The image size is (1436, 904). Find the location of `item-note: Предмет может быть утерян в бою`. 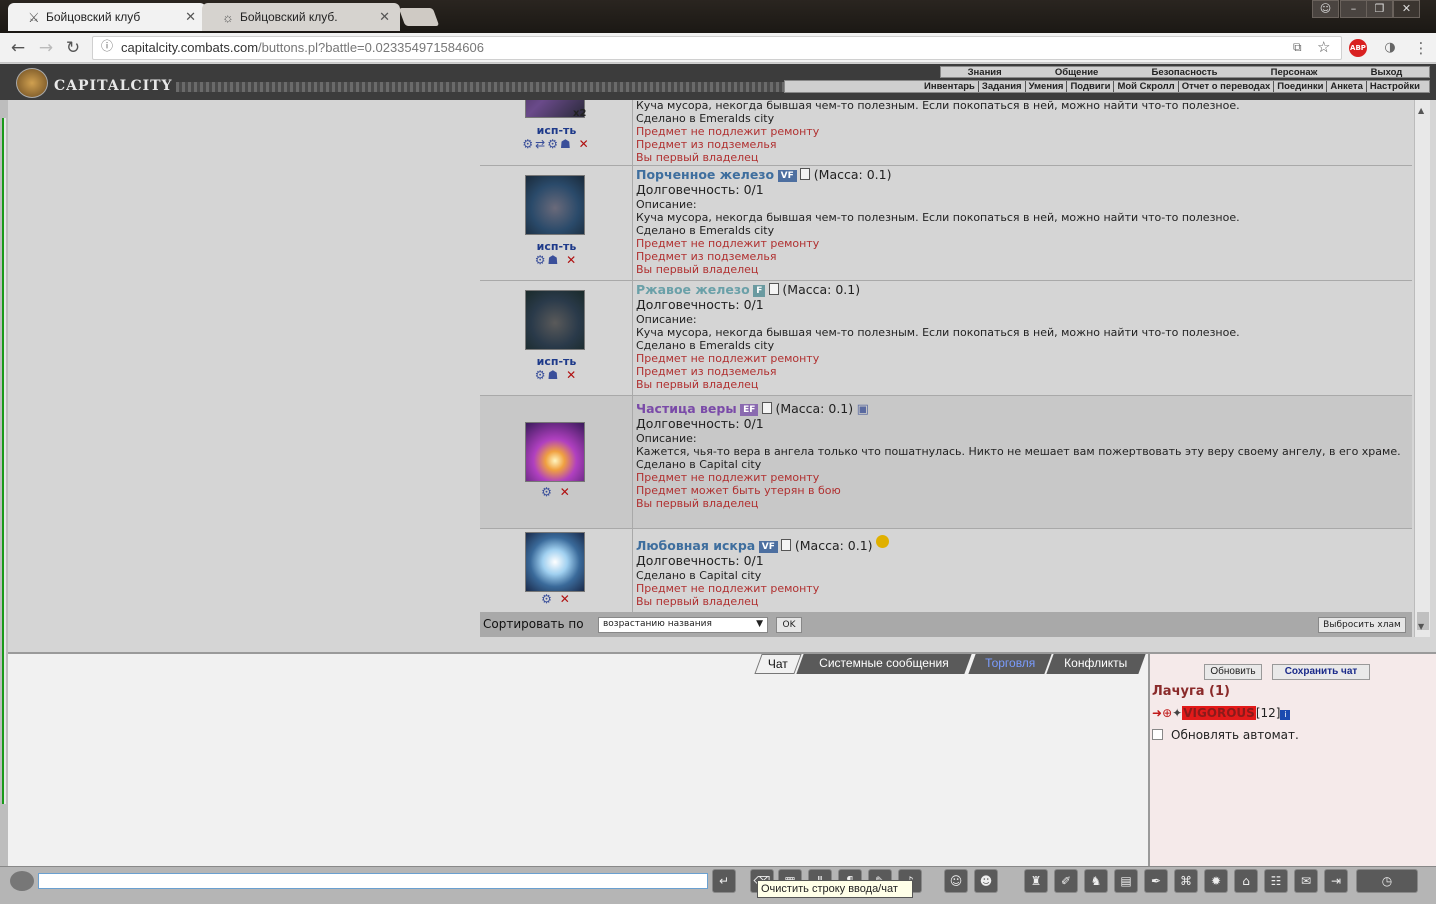

item-note: Предмет может быть утерян в бою is located at coordinates (738, 490).